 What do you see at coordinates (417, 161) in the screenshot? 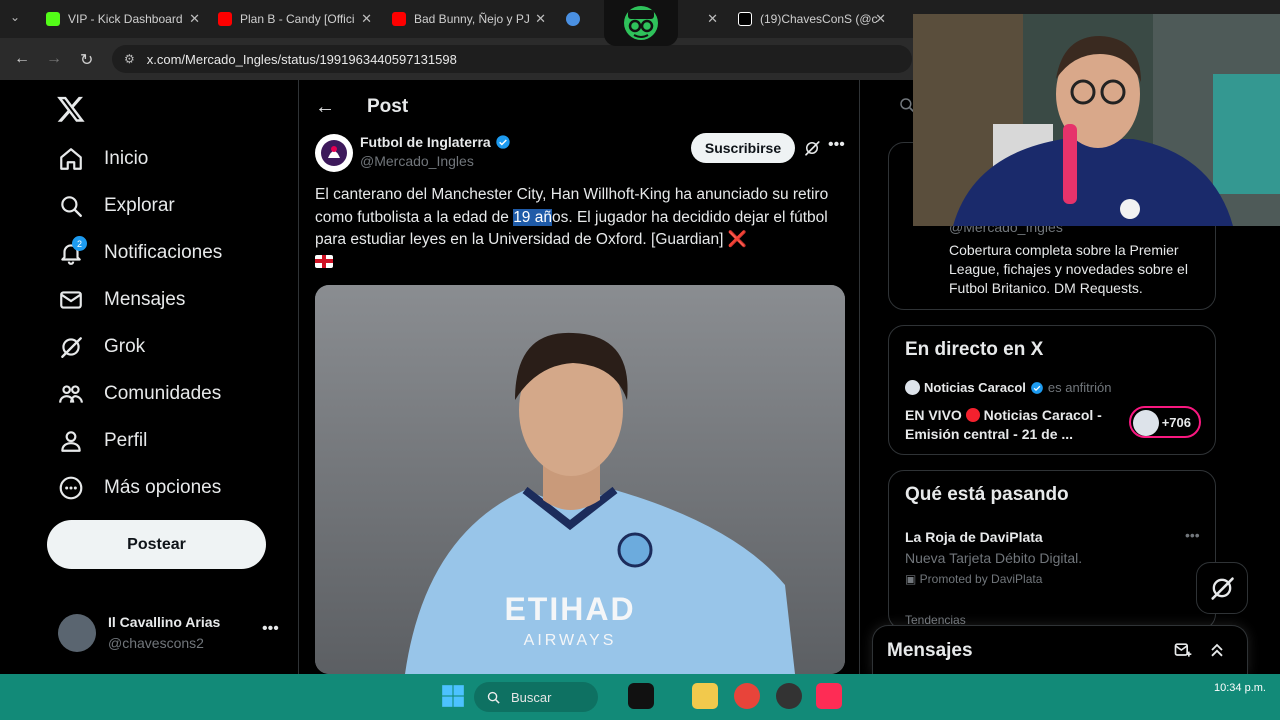
I see `author-handle: @Mercado_Ingles` at bounding box center [417, 161].